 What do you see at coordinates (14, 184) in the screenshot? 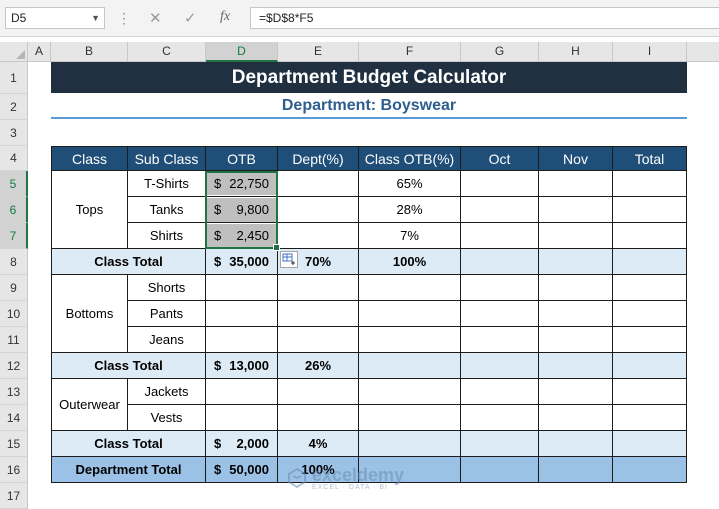
I see `row-header-5: 5` at bounding box center [14, 184].